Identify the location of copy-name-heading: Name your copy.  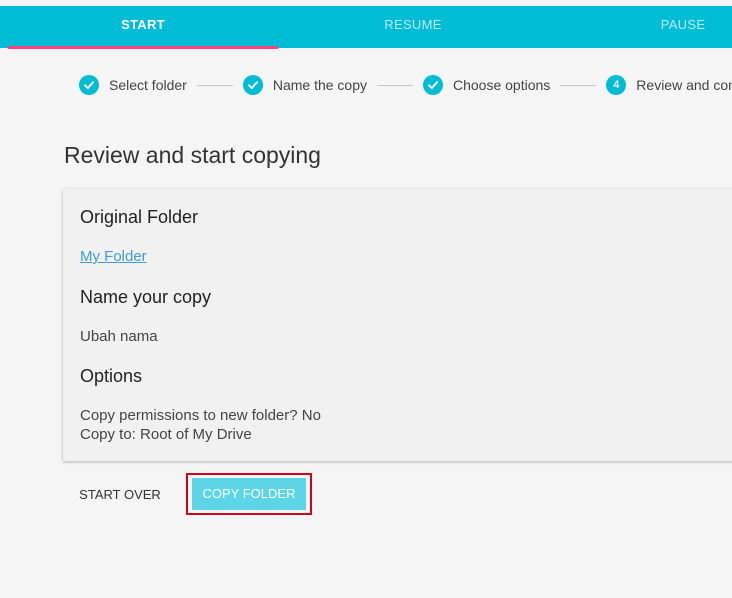
(146, 297).